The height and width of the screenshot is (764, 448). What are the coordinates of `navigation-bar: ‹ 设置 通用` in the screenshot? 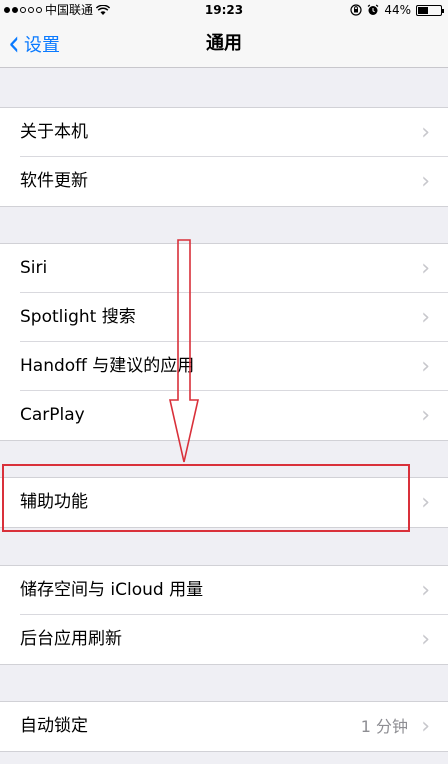 It's located at (224, 44).